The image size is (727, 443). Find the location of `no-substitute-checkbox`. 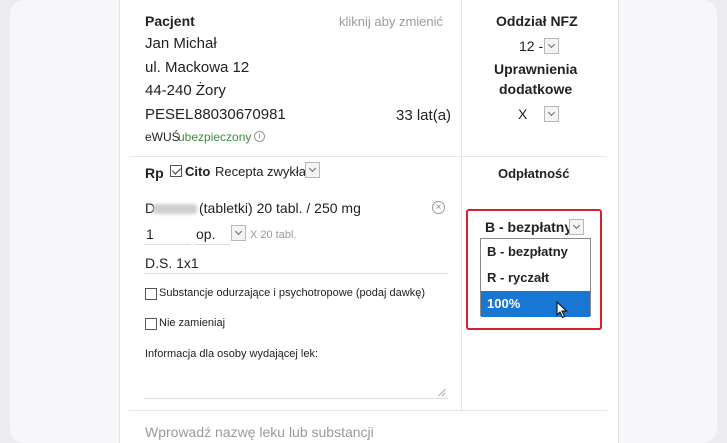

no-substitute-checkbox is located at coordinates (151, 324).